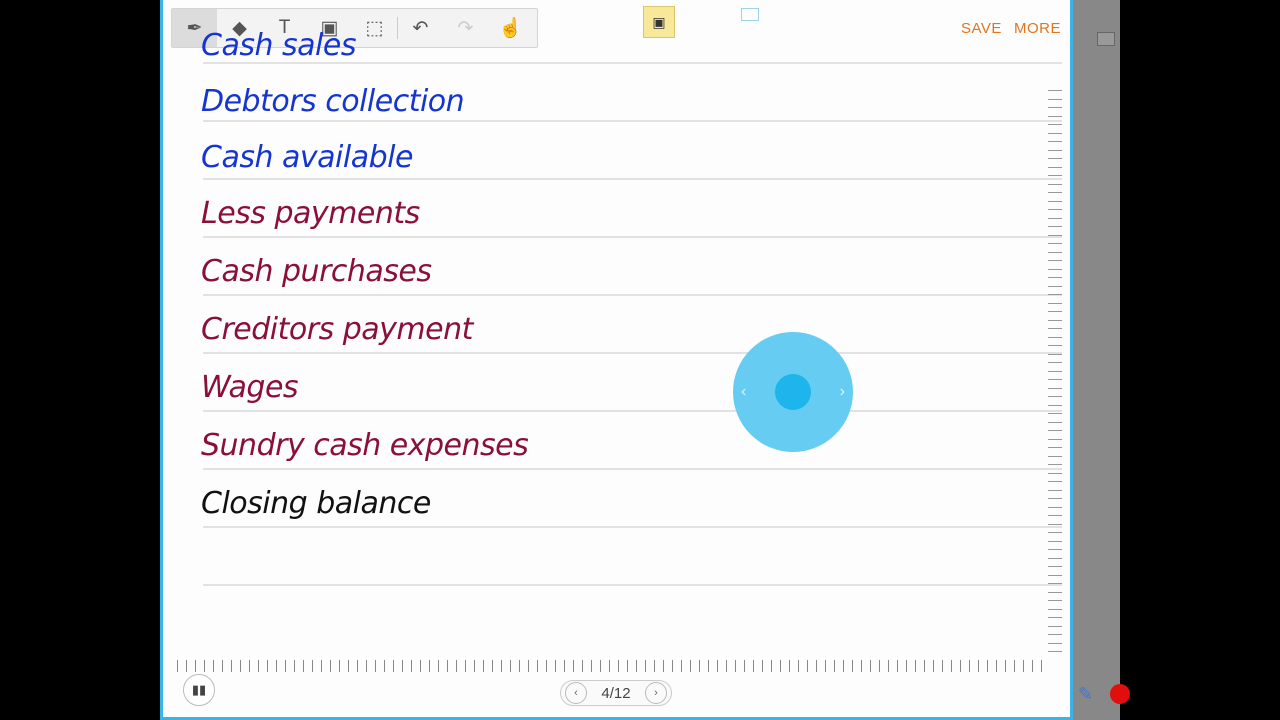 The image size is (1280, 720). Describe the element at coordinates (374, 28) in the screenshot. I see `selection-tool: ⬚` at that location.